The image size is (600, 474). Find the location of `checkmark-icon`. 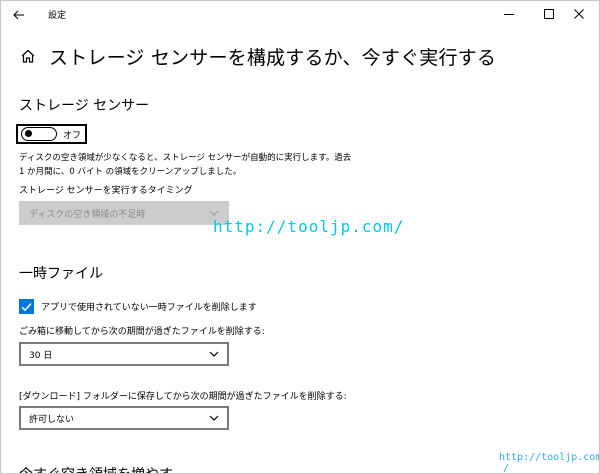

checkmark-icon is located at coordinates (26, 306).